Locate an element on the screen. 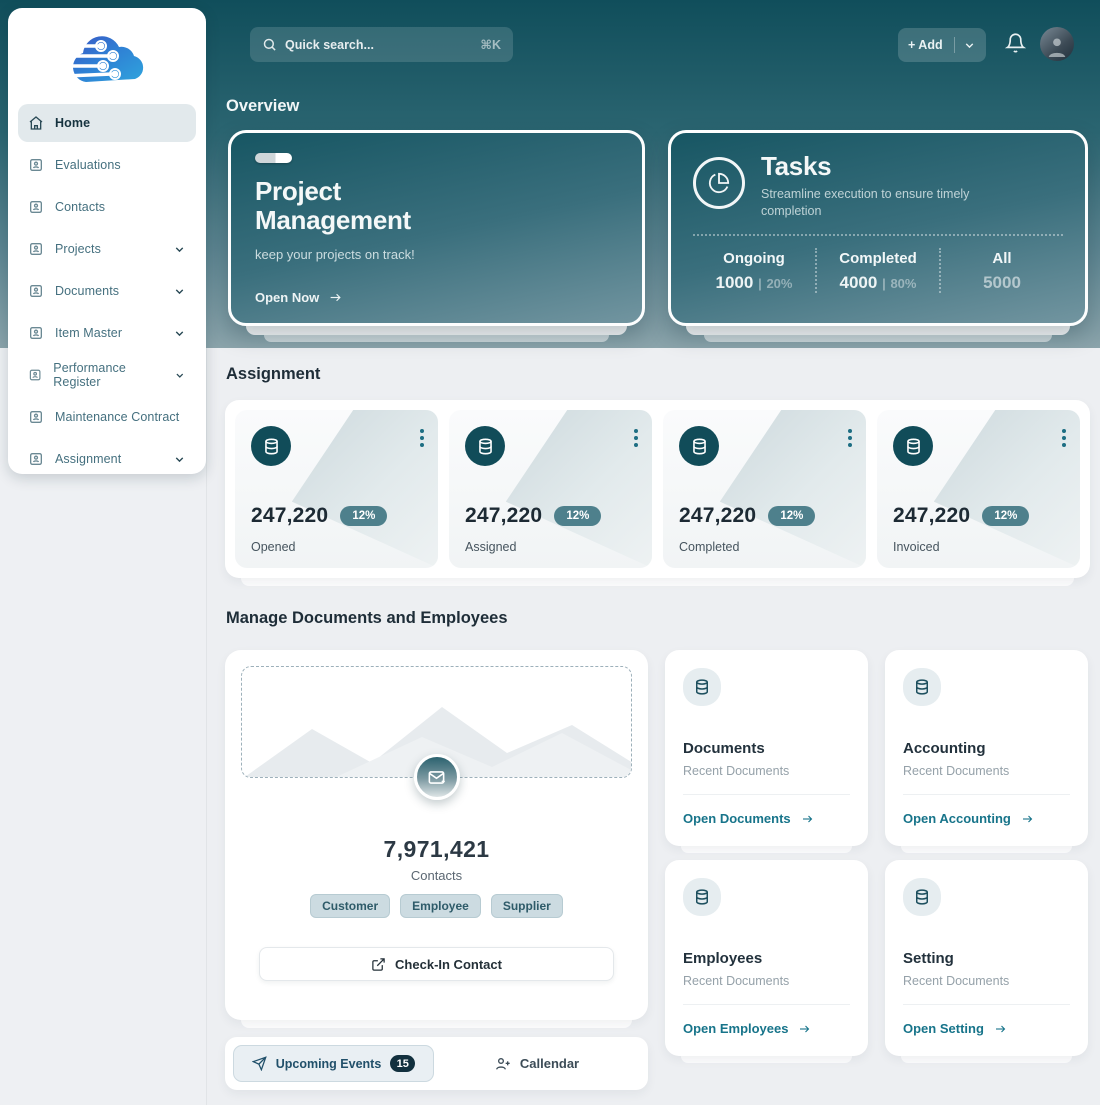 Image resolution: width=1100 pixels, height=1105 pixels. add-button: + Add is located at coordinates (942, 45).